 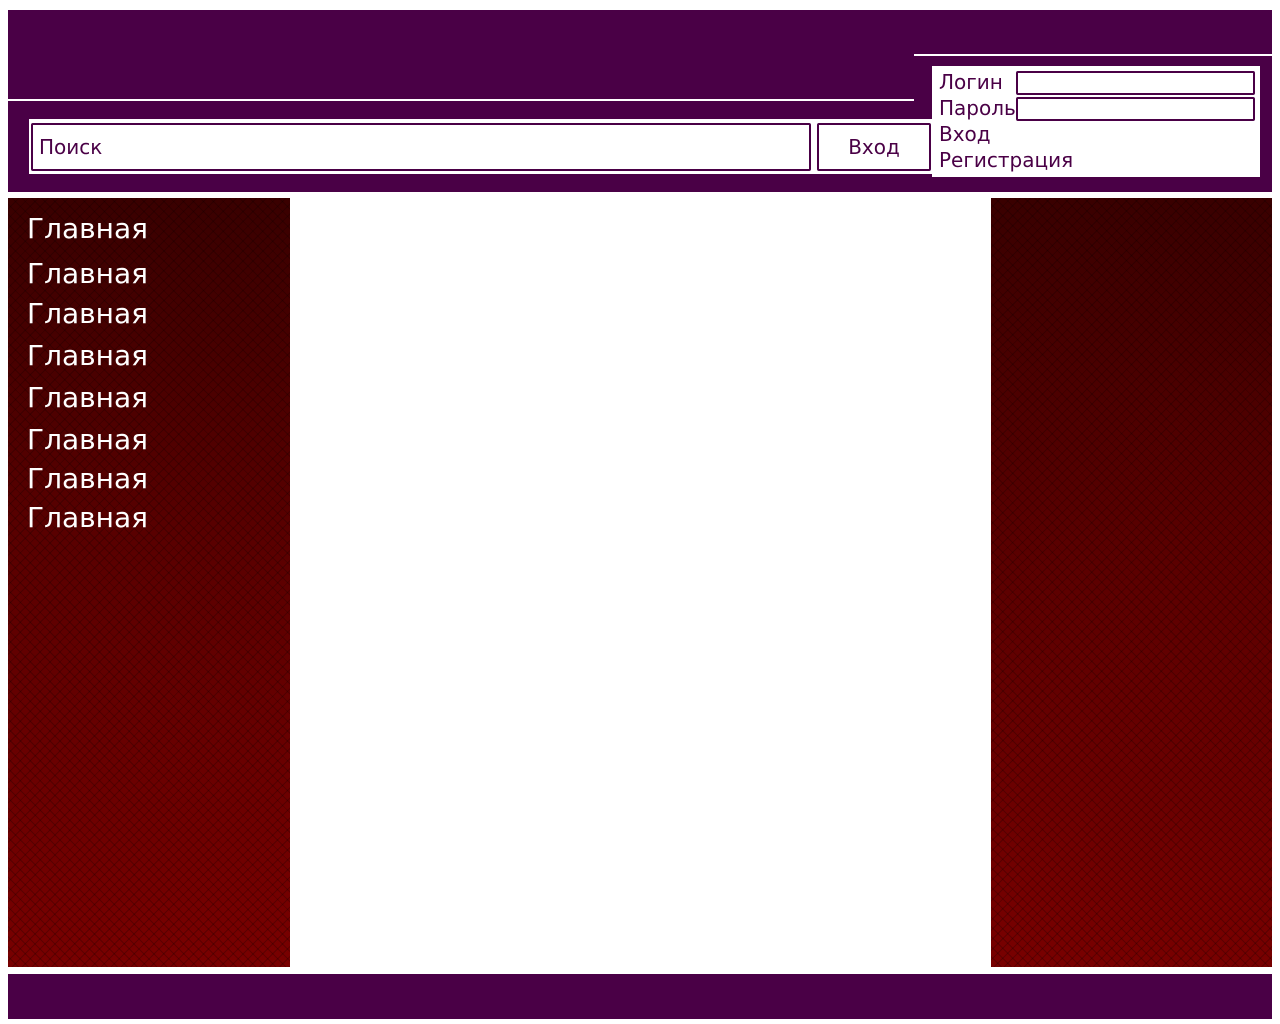 I want to click on site-footer, so click(x=640, y=996).